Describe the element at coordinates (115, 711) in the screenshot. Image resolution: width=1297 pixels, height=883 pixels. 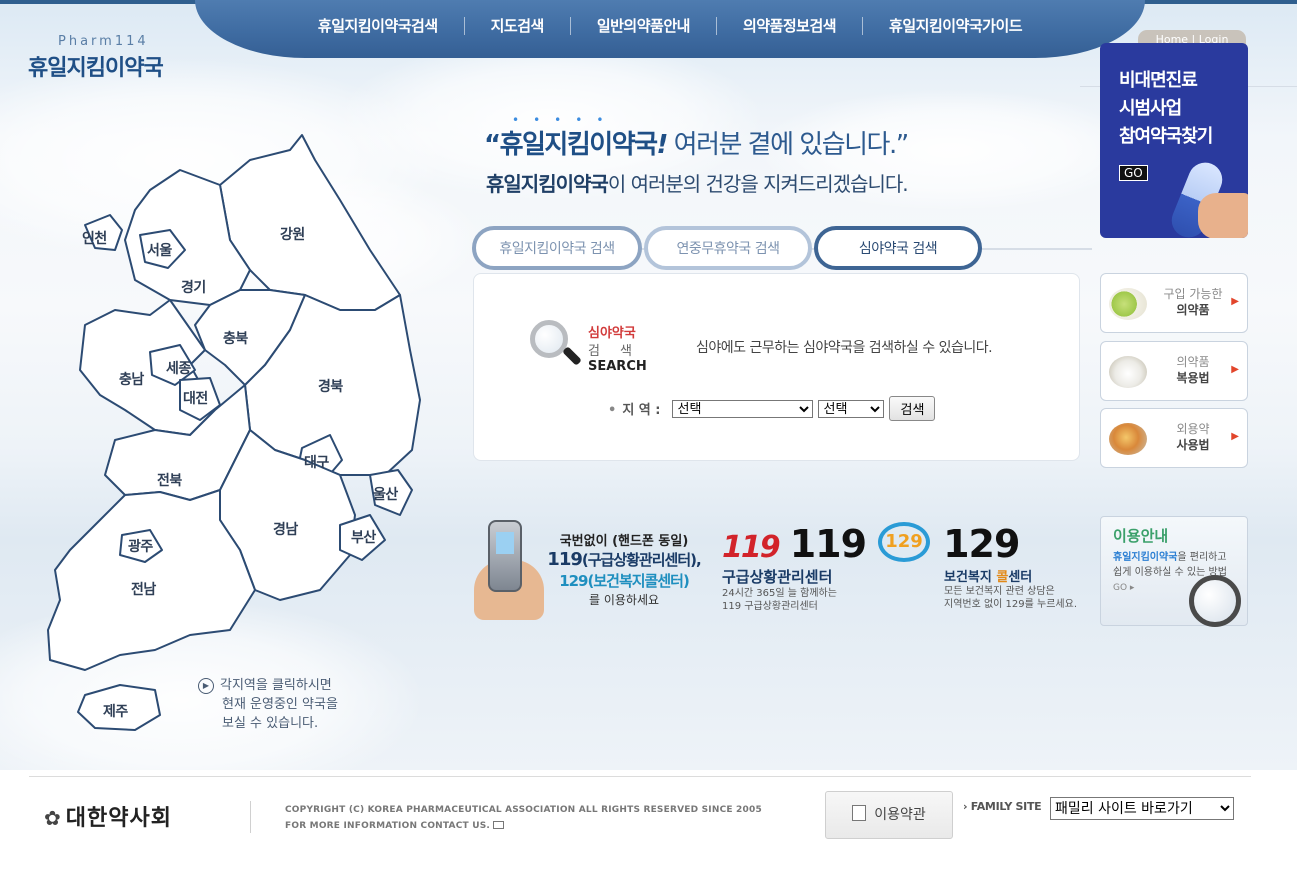
I see `map-region-jeju: 제주` at that location.